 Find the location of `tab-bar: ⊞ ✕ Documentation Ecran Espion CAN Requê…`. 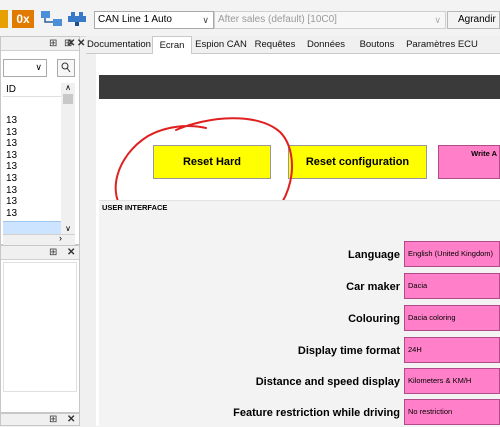

tab-bar: ⊞ ✕ Documentation Ecran Espion CAN Requê… is located at coordinates (282, 45).